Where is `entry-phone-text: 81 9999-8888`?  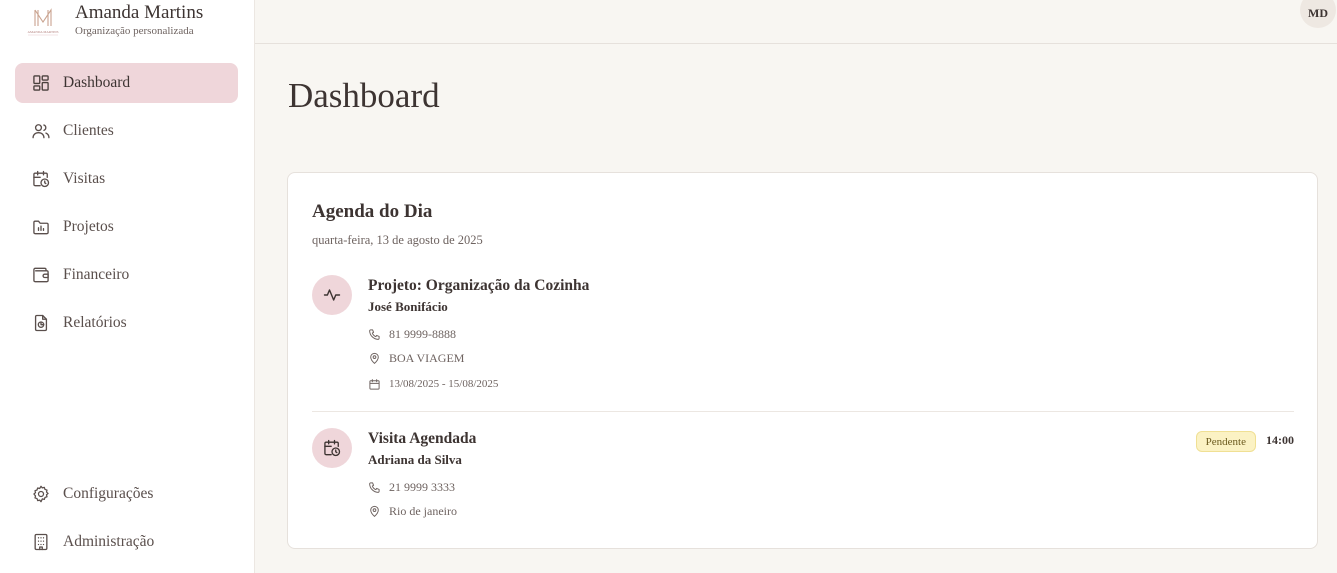 entry-phone-text: 81 9999-8888 is located at coordinates (422, 333).